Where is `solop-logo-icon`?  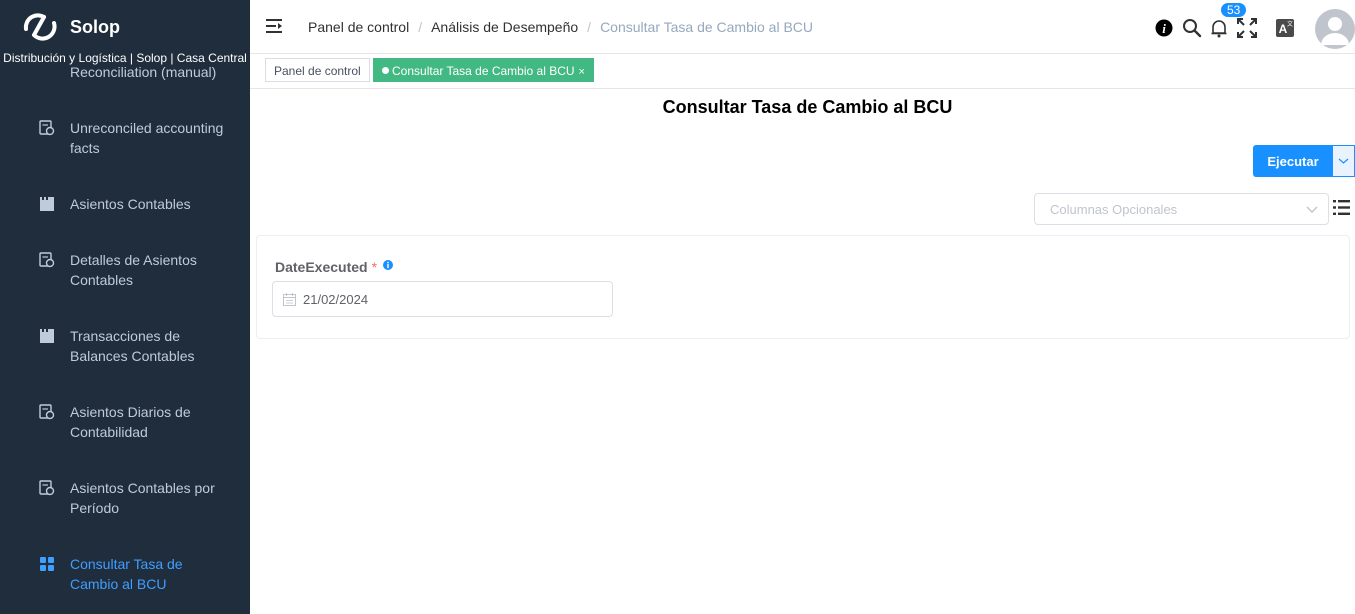 solop-logo-icon is located at coordinates (40, 27).